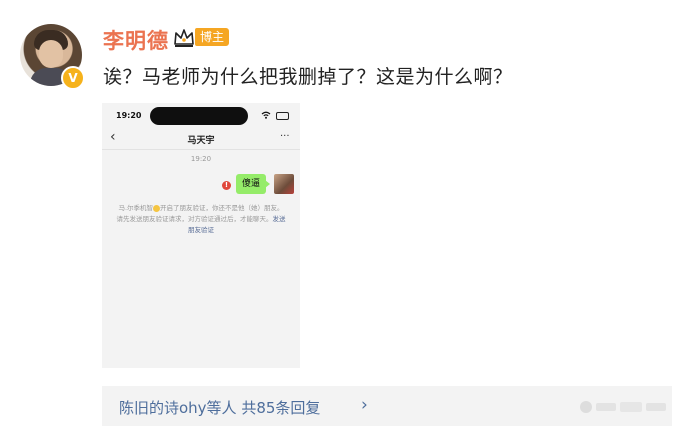 The width and height of the screenshot is (690, 430). What do you see at coordinates (284, 184) in the screenshot?
I see `sender-avatar` at bounding box center [284, 184].